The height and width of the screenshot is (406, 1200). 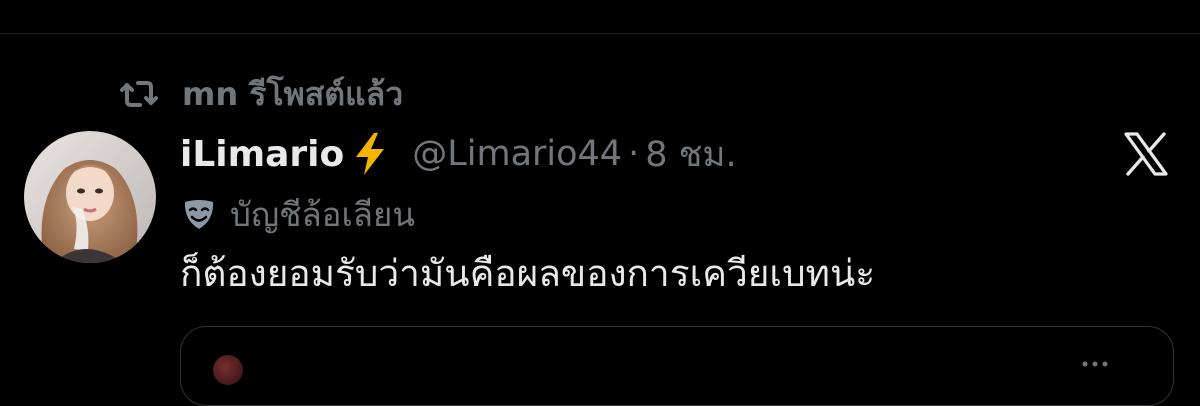 I want to click on x-logo-icon, so click(x=1146, y=154).